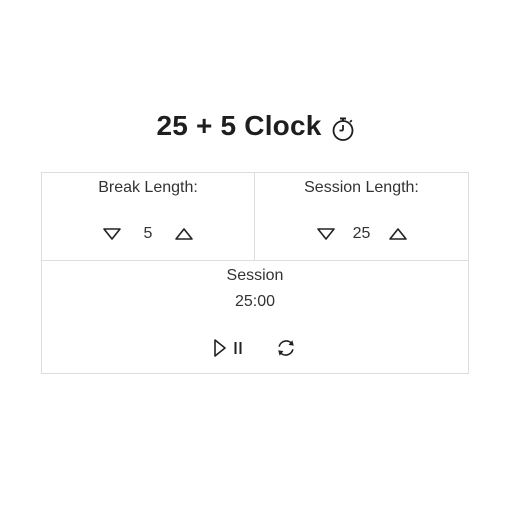 The image size is (512, 512). I want to click on session-length-controls: 25, so click(361, 234).